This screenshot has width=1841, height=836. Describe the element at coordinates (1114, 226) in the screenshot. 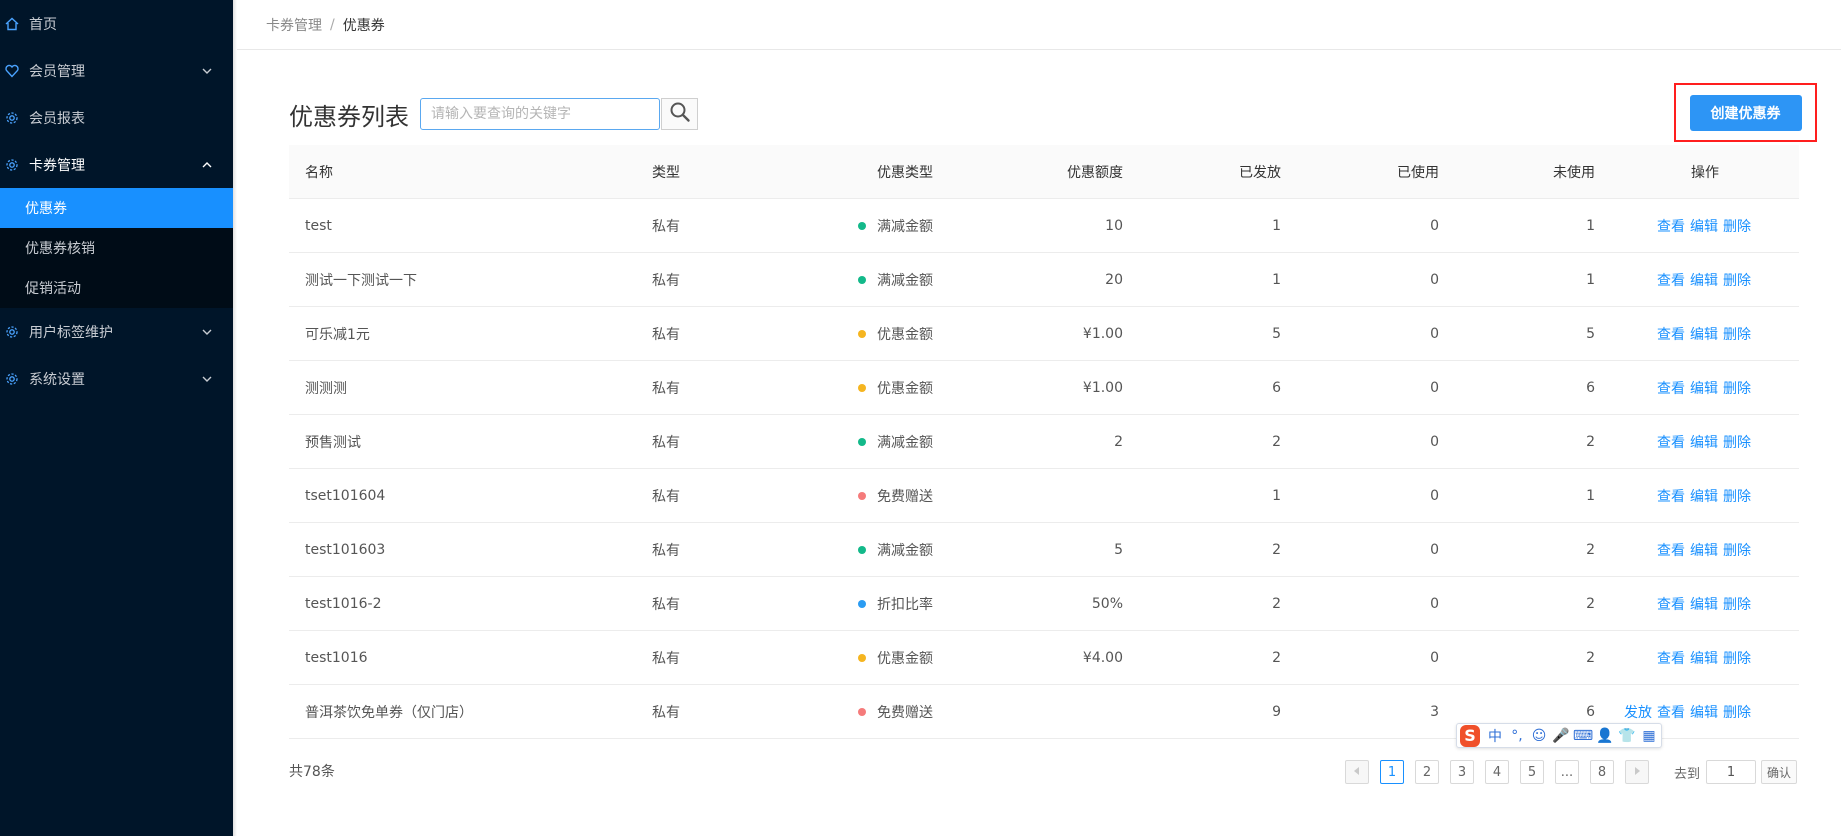

I see `coupon-amount: 10` at that location.